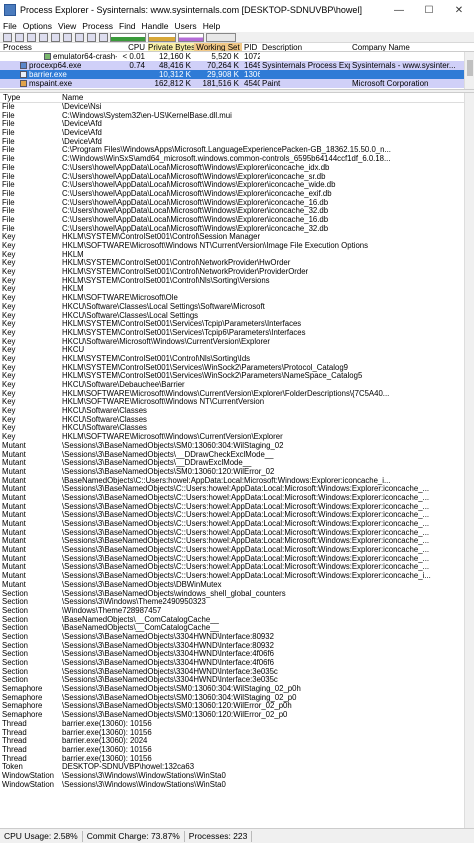 This screenshot has height=843, width=474. Describe the element at coordinates (268, 97) in the screenshot. I see `column-name: Name` at that location.